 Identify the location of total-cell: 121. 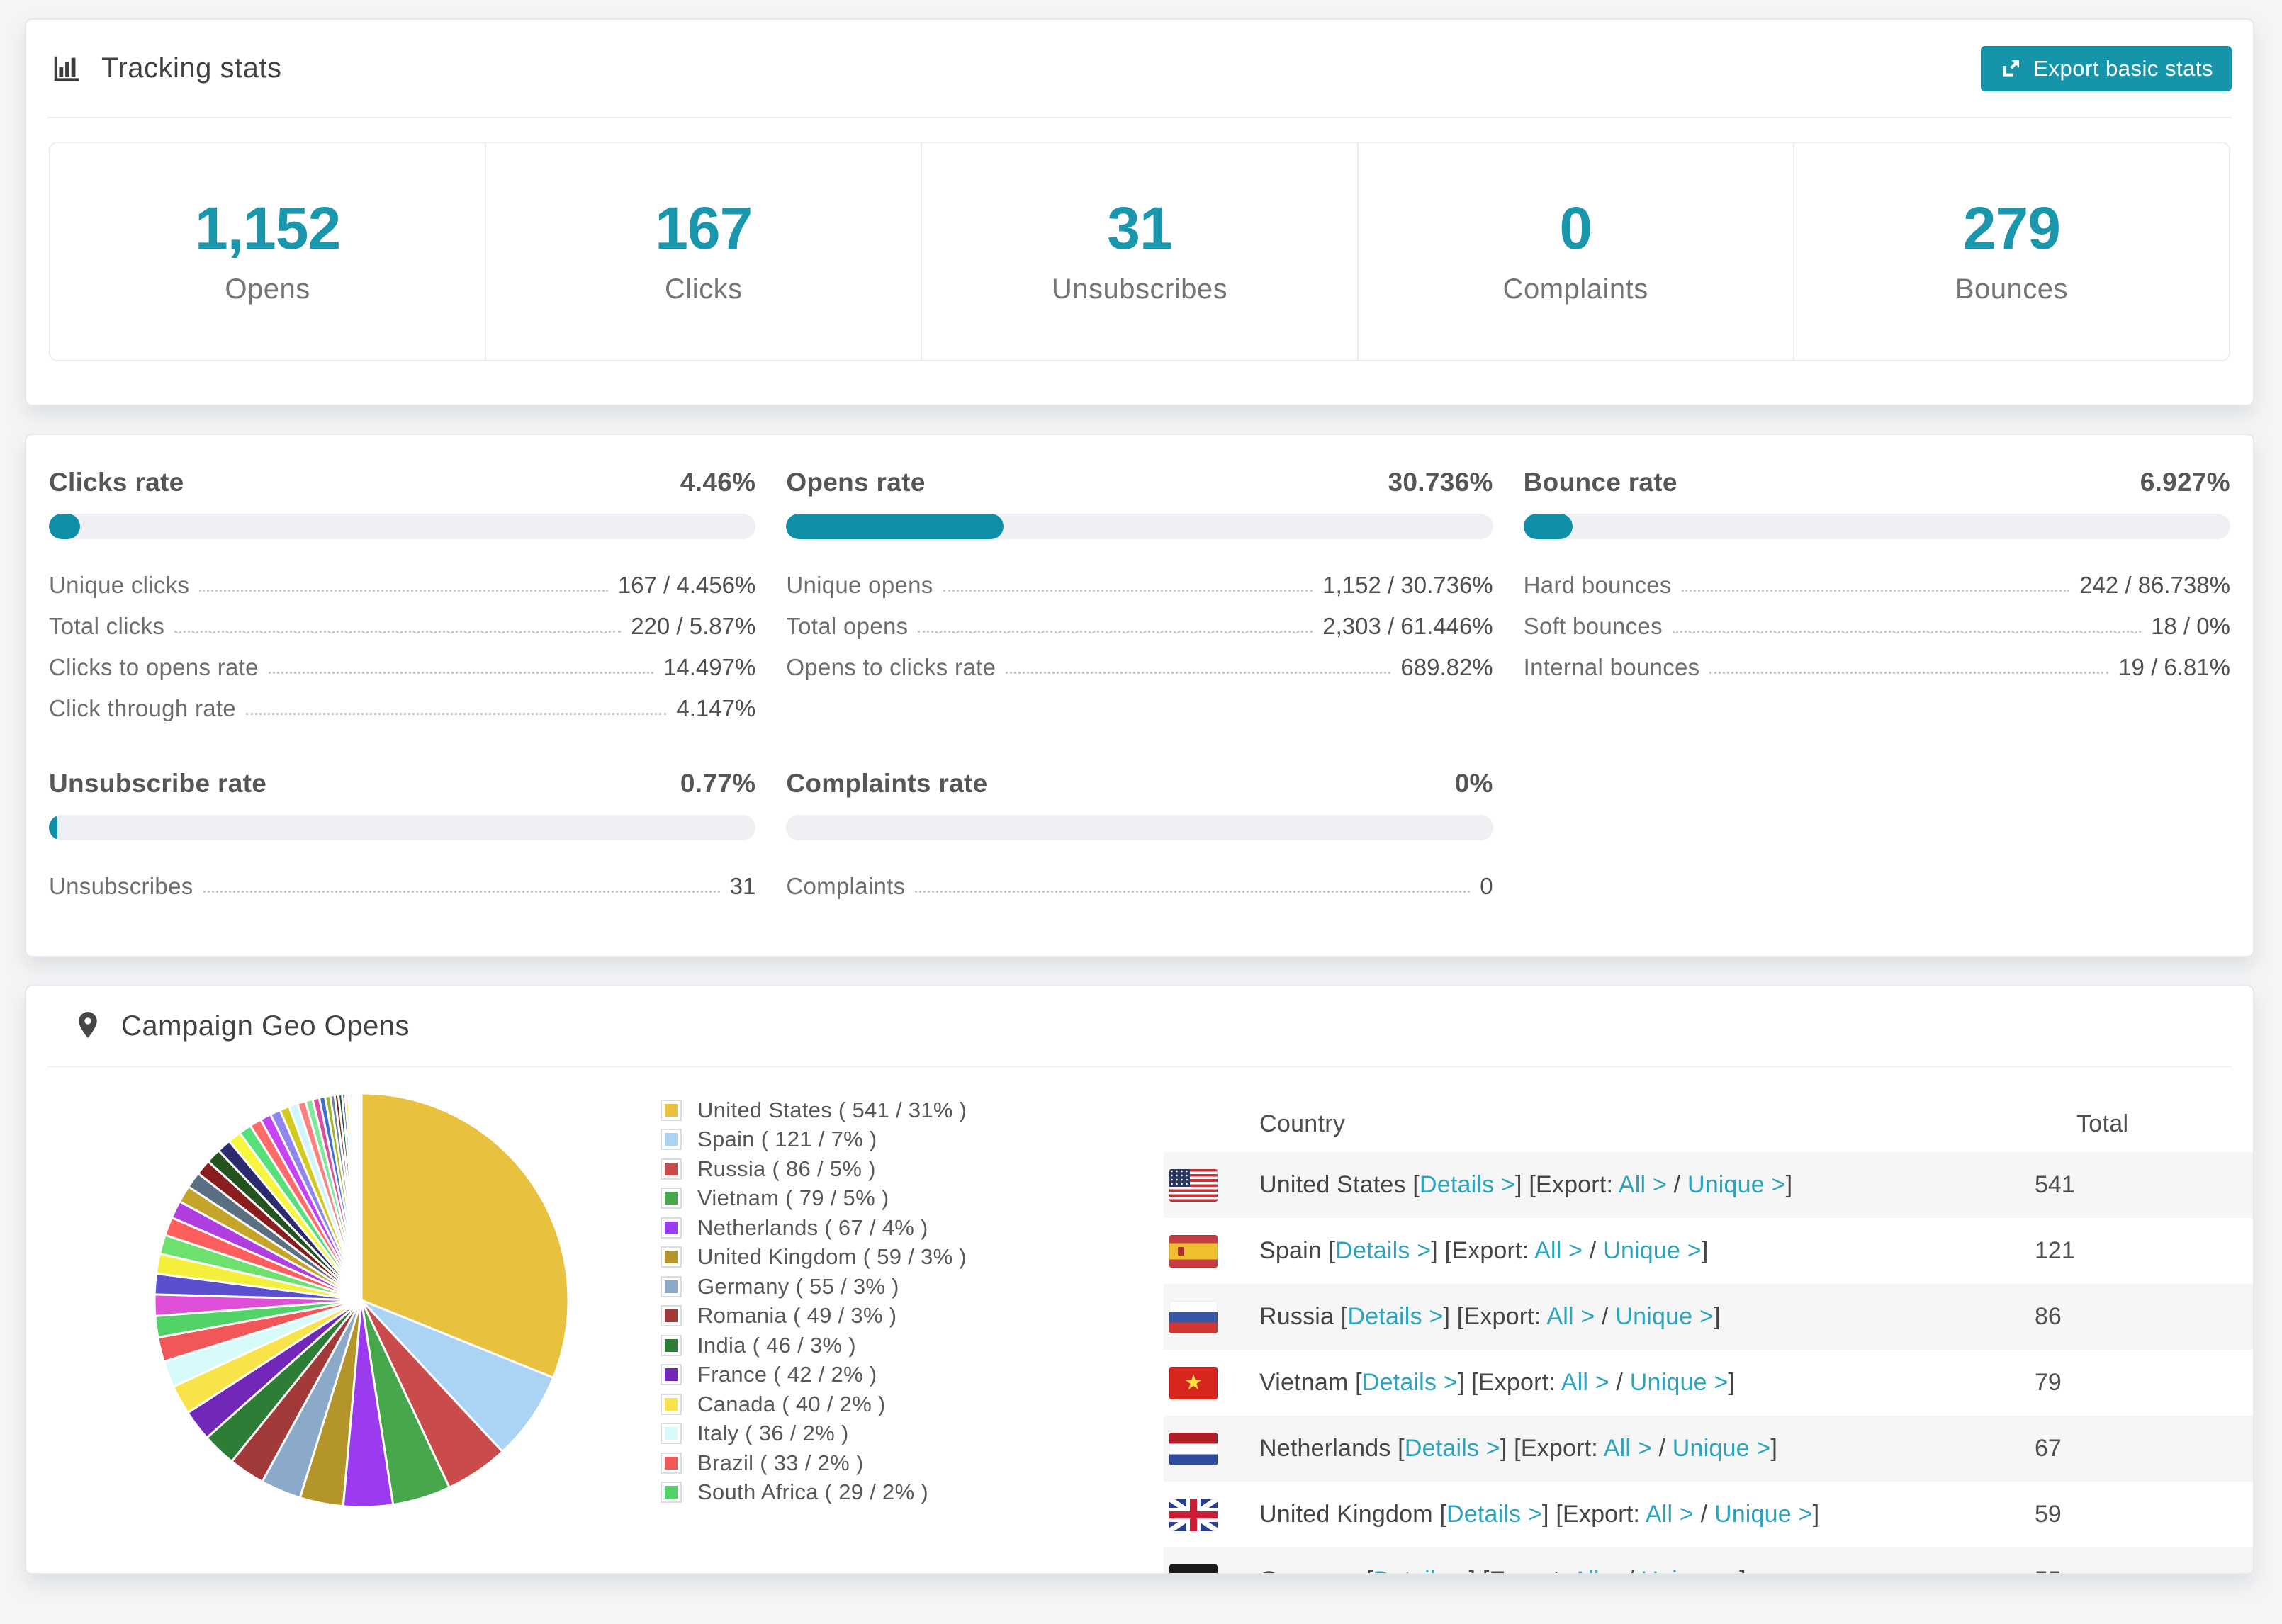
(2055, 1250).